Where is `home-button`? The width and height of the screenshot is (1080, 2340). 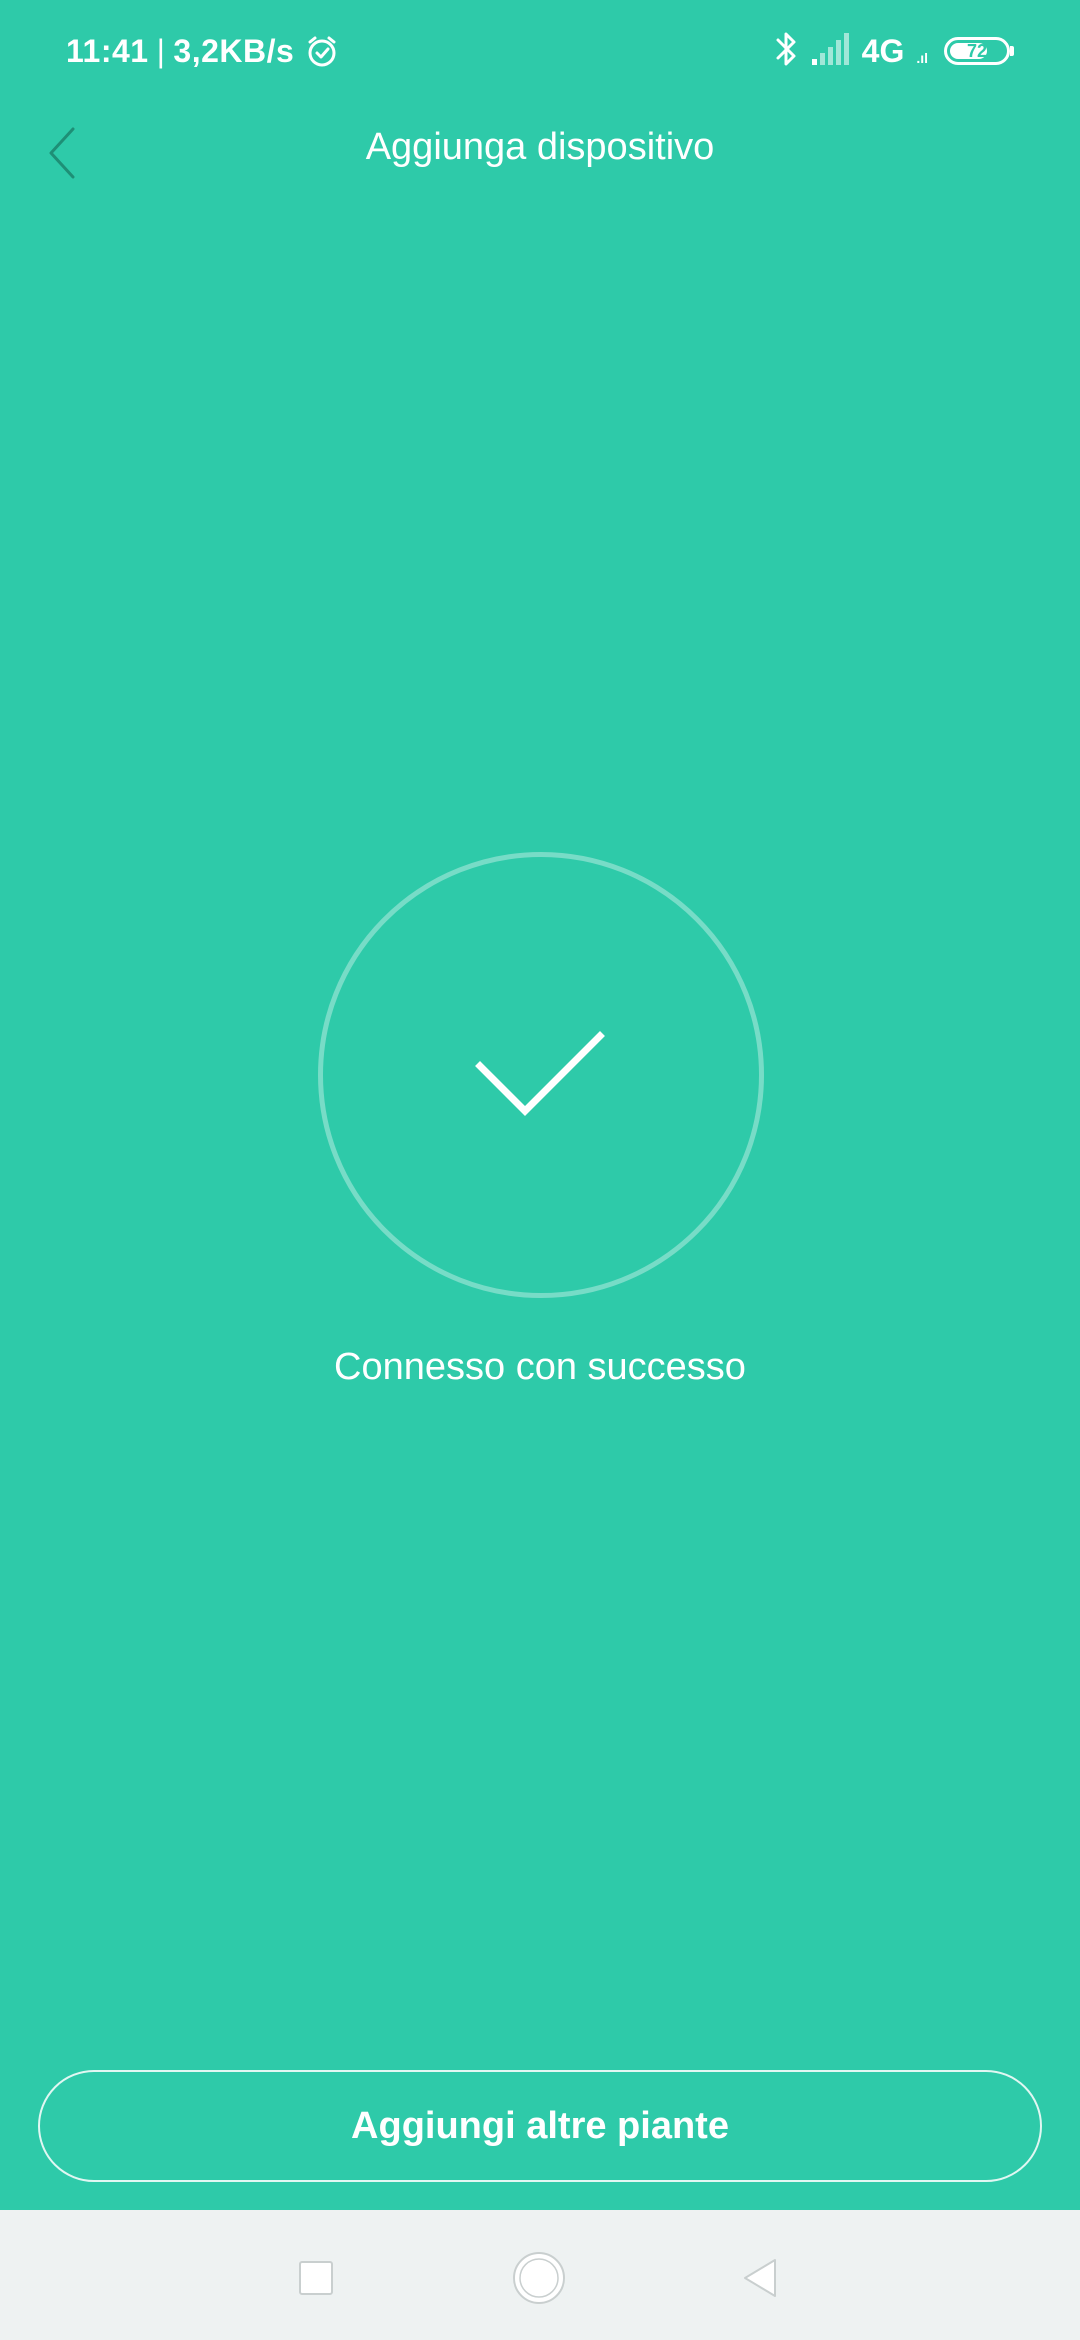 home-button is located at coordinates (539, 2278).